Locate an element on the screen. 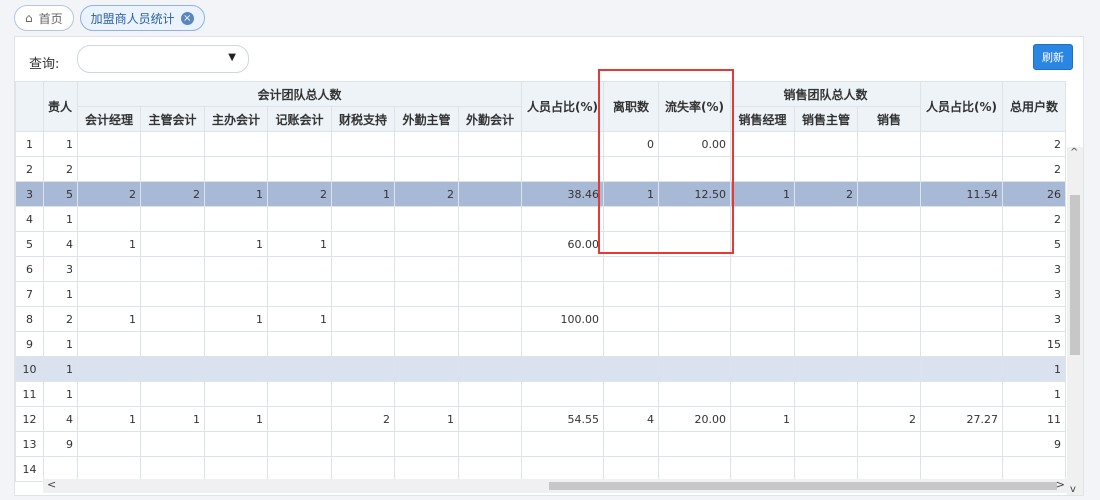 The width and height of the screenshot is (1100, 500). table-cell: 100.00 is located at coordinates (562, 319).